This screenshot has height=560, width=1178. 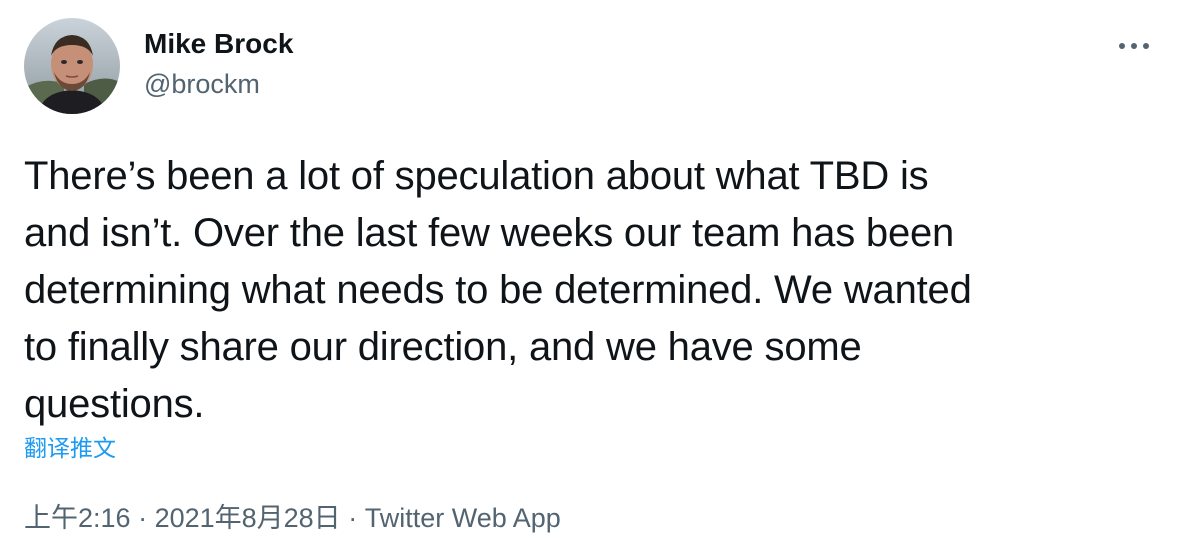 I want to click on tweet-metadata: 上午2:16 · 2021年8月28日 · Twitter Web App, so click(x=292, y=518).